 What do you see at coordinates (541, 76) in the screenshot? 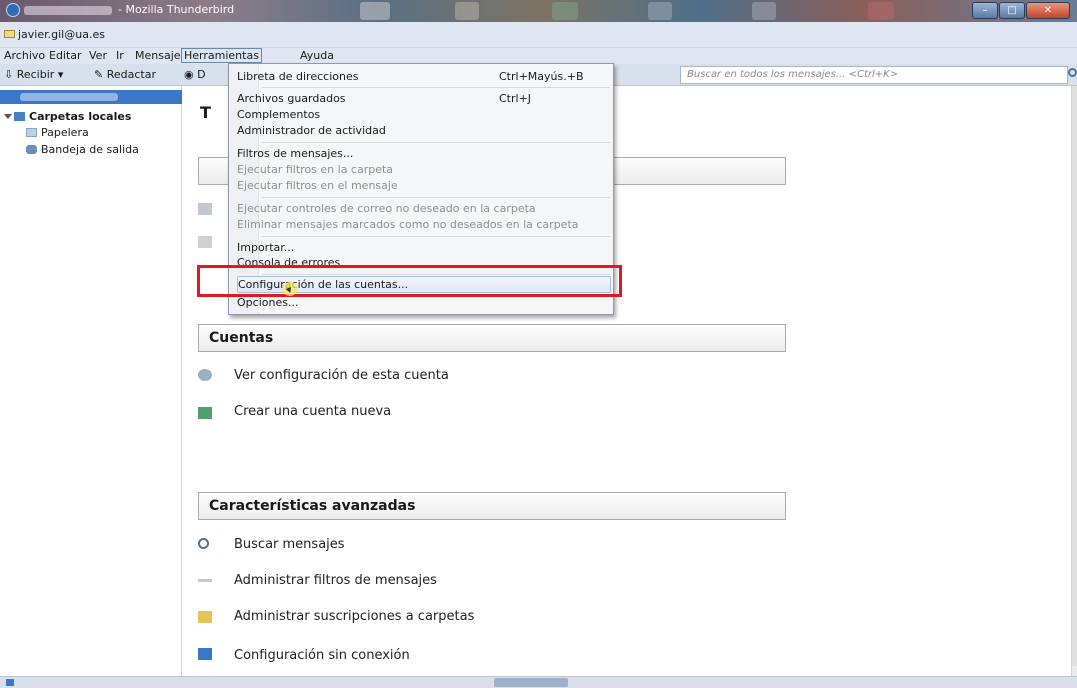
I see `menu-item-shortcut: Ctrl+Mayús.+B` at bounding box center [541, 76].